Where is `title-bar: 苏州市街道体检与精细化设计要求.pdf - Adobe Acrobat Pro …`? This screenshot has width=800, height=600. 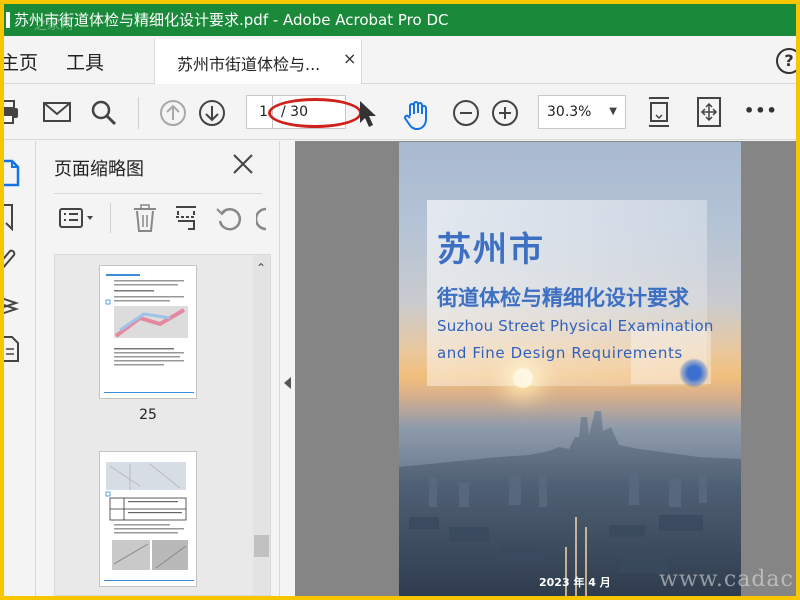
title-bar: 苏州市街道体检与精细化设计要求.pdf - Adobe Acrobat Pro … is located at coordinates (400, 20).